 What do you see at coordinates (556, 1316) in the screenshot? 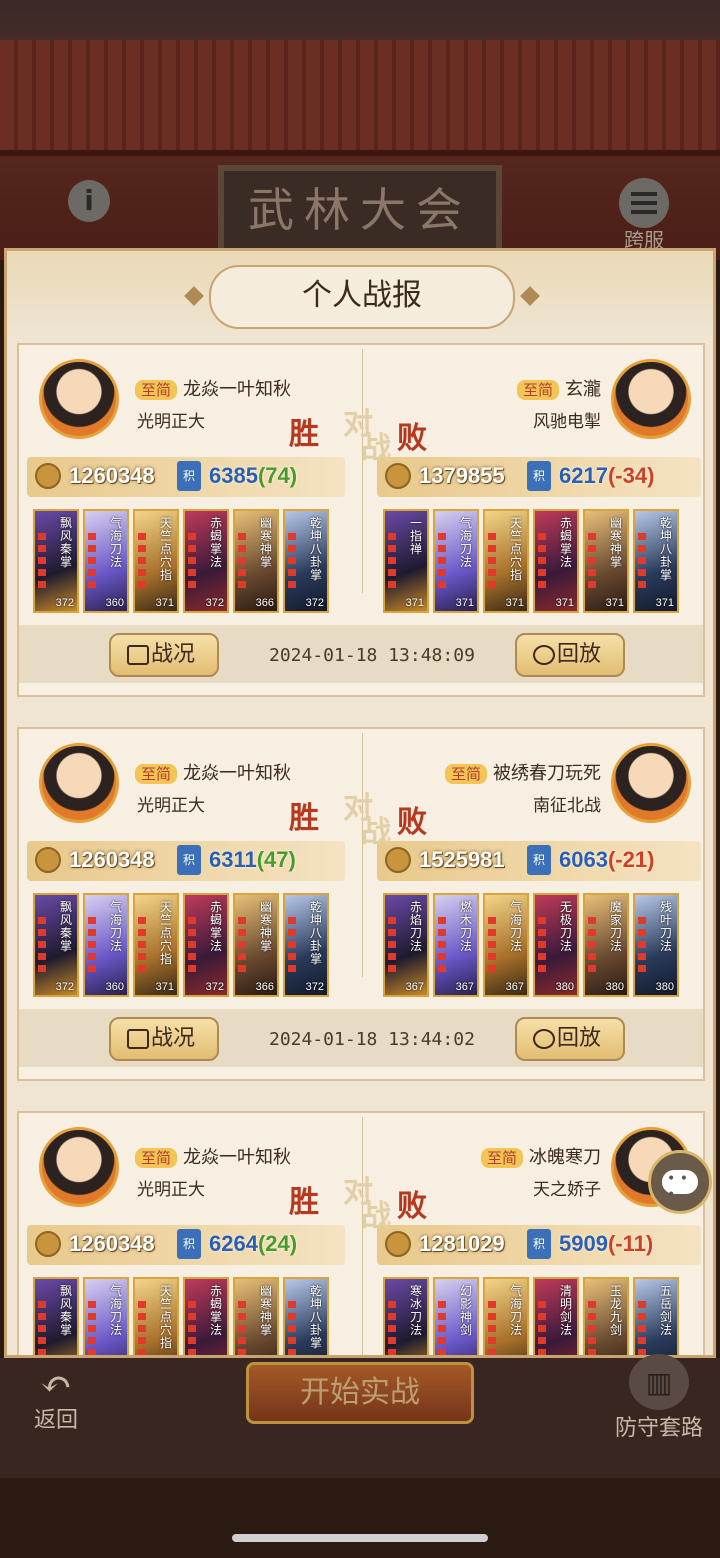
I see `skill-card: 清明剑法` at bounding box center [556, 1316].